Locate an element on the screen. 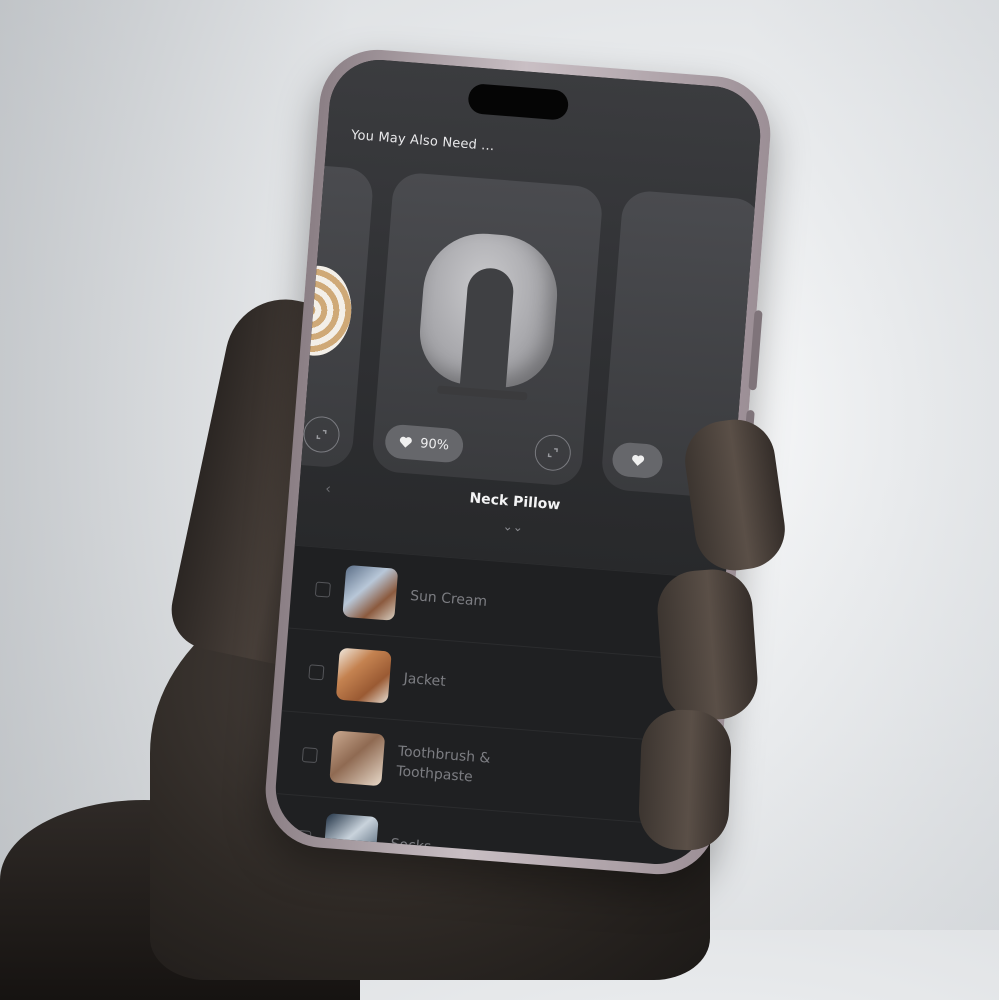  like-badge: 90% is located at coordinates (424, 443).